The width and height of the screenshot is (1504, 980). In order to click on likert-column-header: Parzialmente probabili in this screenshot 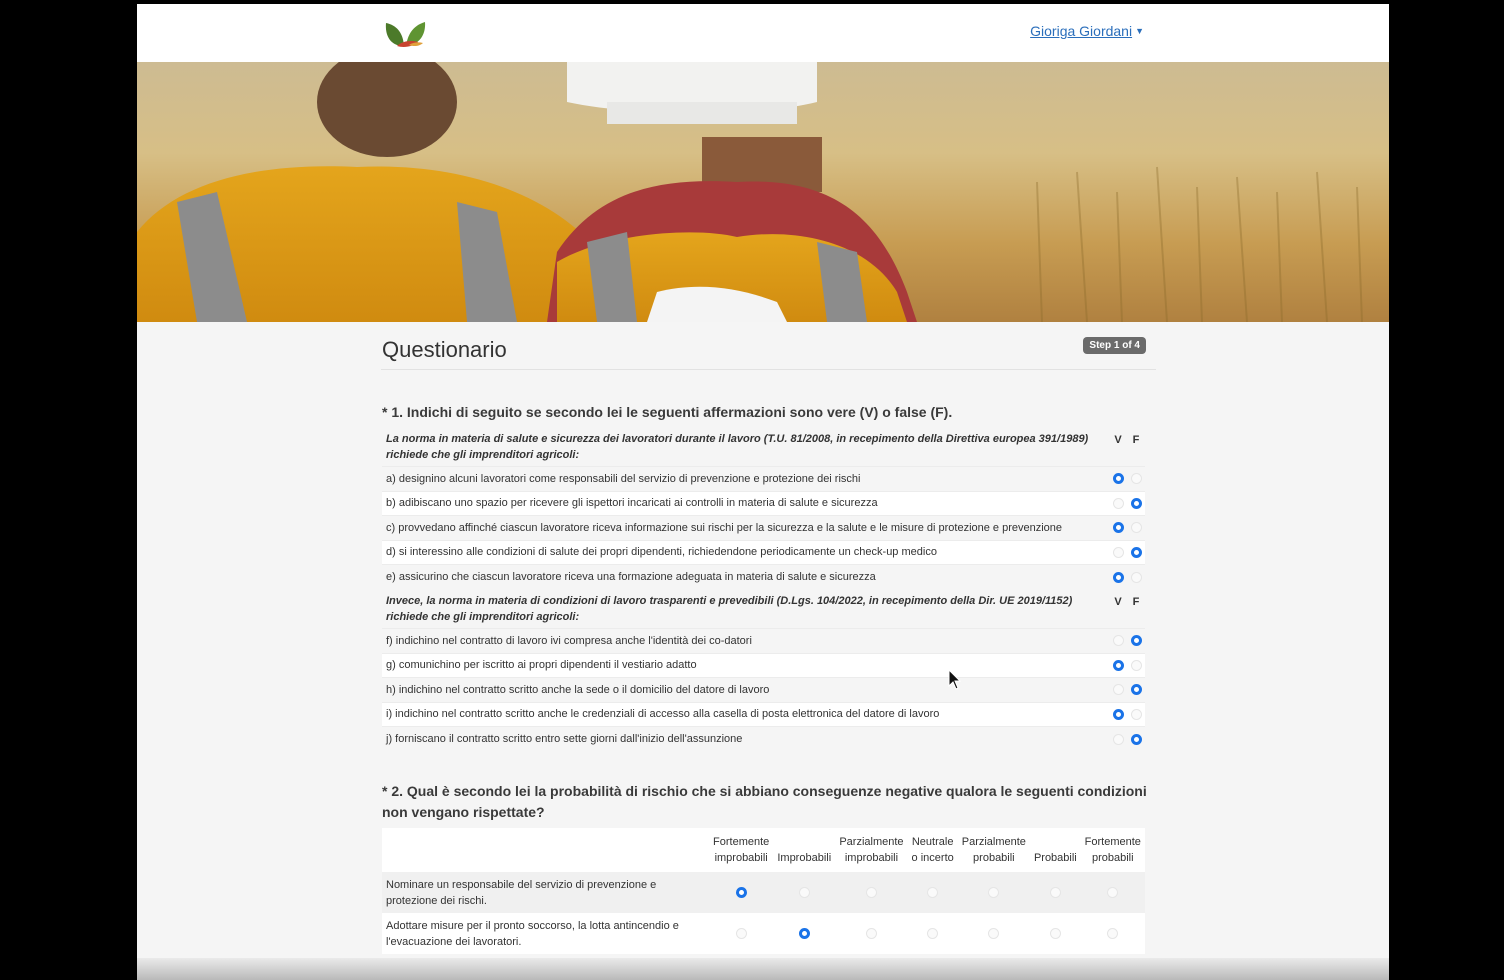, I will do `click(994, 850)`.